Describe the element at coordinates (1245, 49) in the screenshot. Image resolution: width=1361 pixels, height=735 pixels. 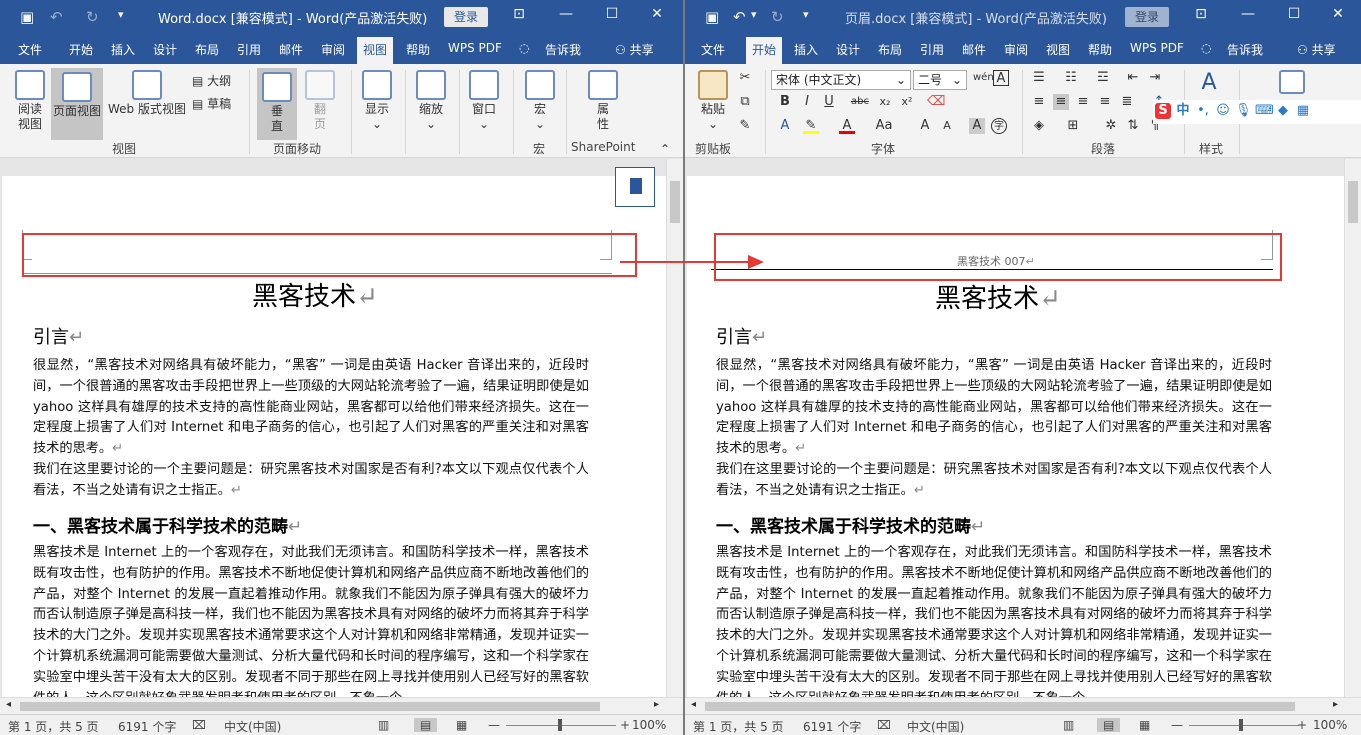
I see `tab-tell-me: 告诉我` at that location.